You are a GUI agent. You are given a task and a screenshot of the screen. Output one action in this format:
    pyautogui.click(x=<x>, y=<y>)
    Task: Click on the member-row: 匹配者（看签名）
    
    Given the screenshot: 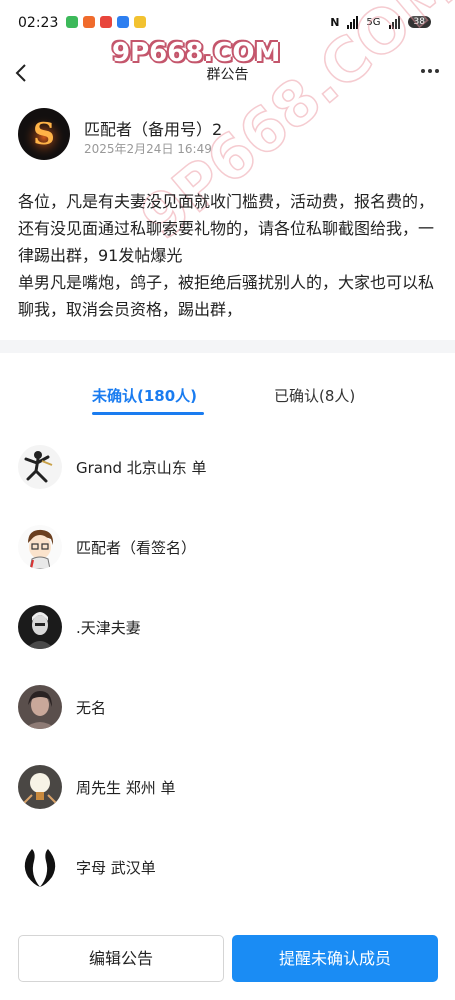 What is the action you would take?
    pyautogui.click(x=227, y=551)
    